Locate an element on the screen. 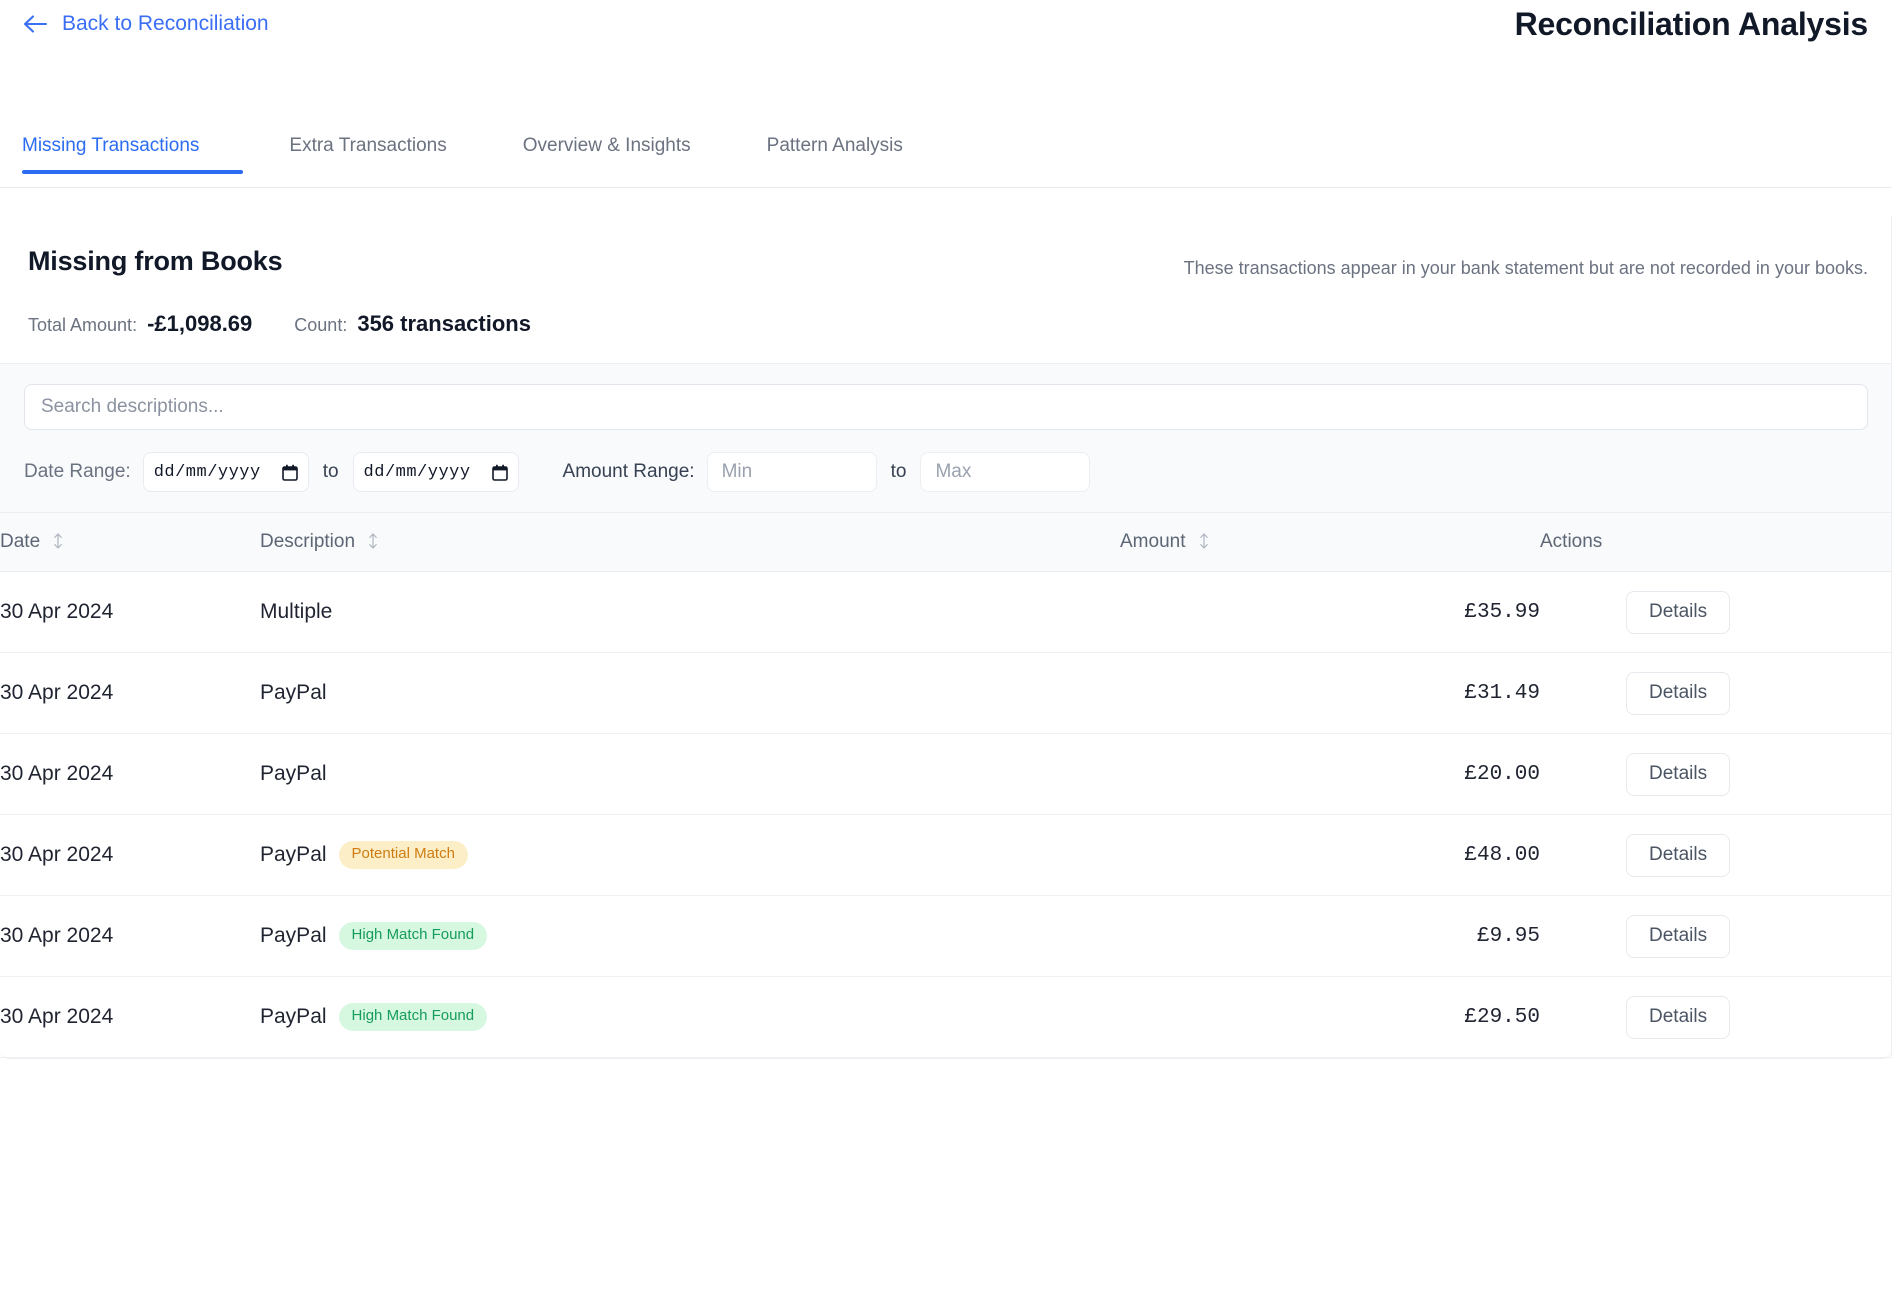 The height and width of the screenshot is (1298, 1892). total-amount-value: -£1,098.69 is located at coordinates (200, 323).